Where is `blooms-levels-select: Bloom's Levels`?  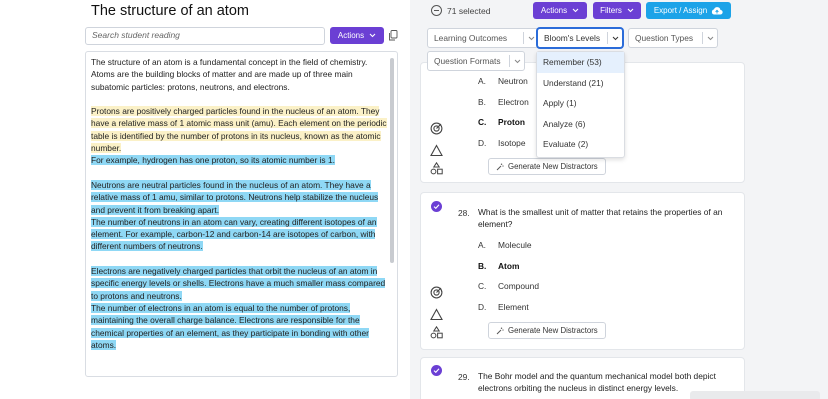 blooms-levels-select: Bloom's Levels is located at coordinates (580, 38).